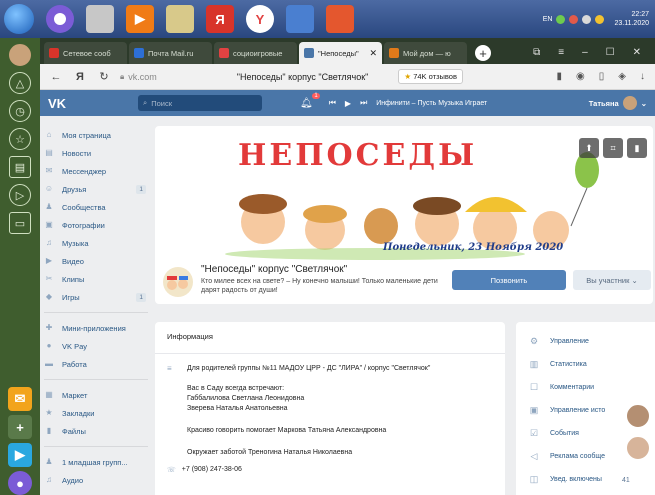  I want to click on notifications-bell-icon: △, so click(20, 83).